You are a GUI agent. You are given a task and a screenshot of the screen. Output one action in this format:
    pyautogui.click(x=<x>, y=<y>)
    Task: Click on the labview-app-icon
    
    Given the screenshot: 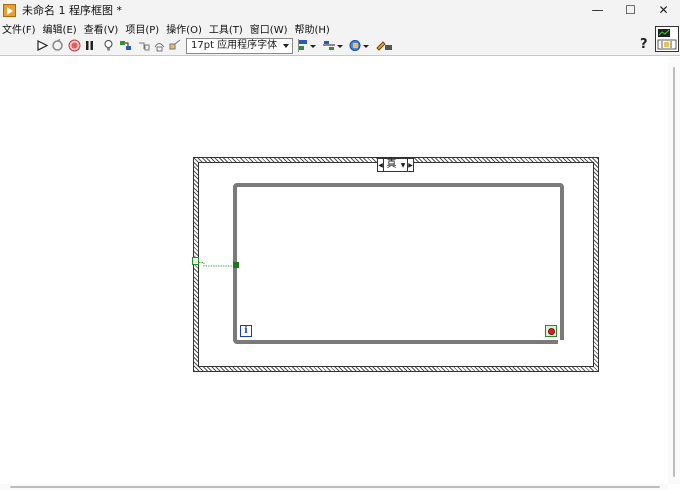 What is the action you would take?
    pyautogui.click(x=9, y=10)
    